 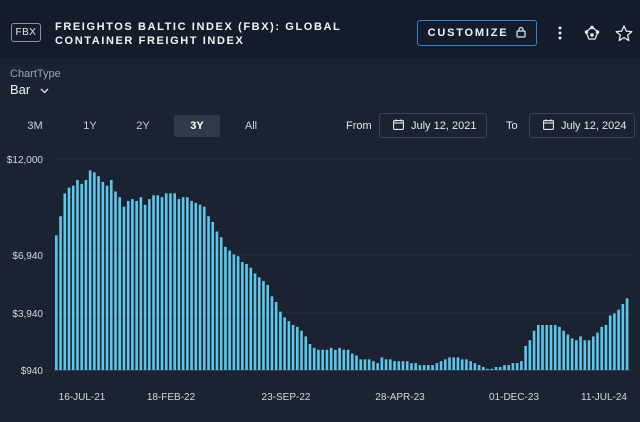 I want to click on share-icon, so click(x=592, y=33).